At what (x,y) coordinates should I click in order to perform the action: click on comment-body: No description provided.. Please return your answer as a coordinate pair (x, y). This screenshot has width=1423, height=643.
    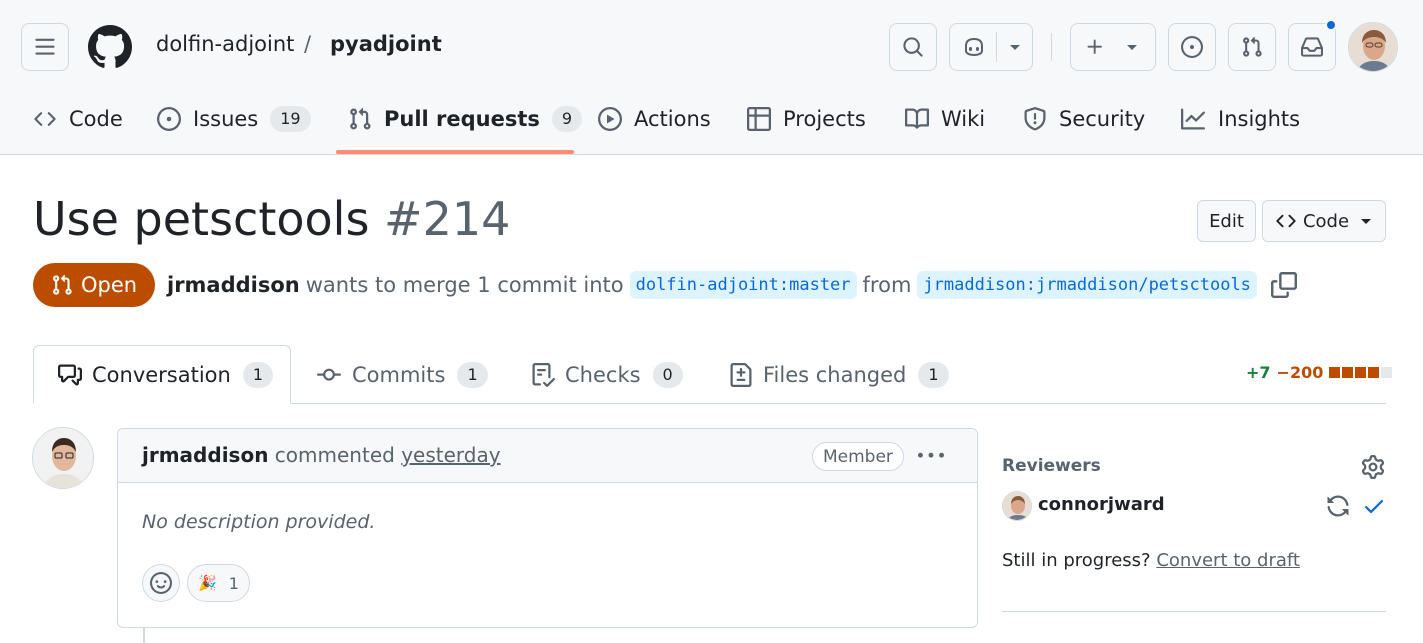
    Looking at the image, I should click on (259, 522).